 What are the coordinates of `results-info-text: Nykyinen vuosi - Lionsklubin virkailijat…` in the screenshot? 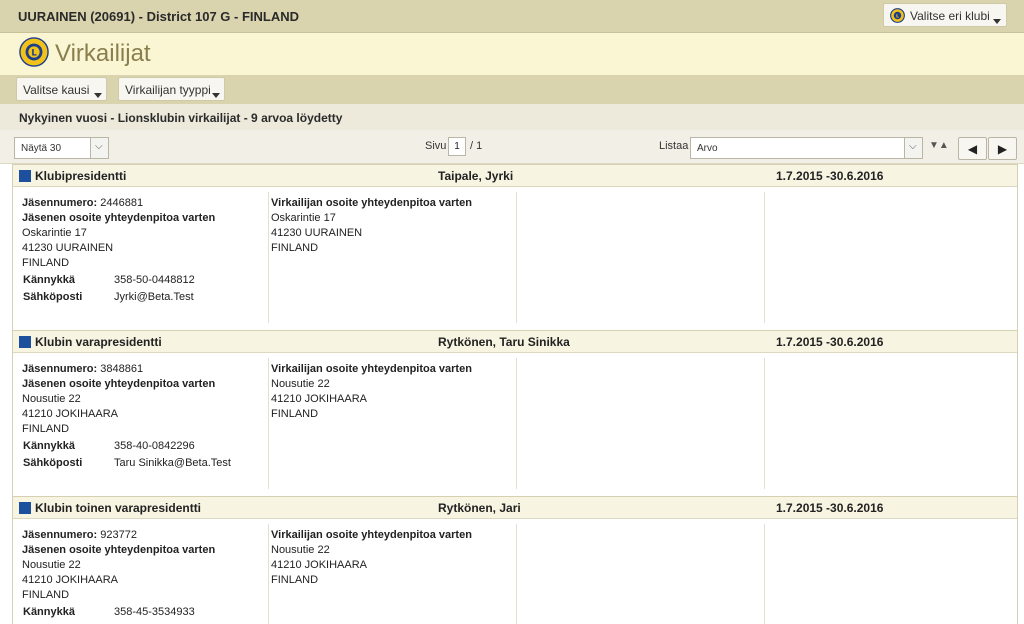 It's located at (181, 118).